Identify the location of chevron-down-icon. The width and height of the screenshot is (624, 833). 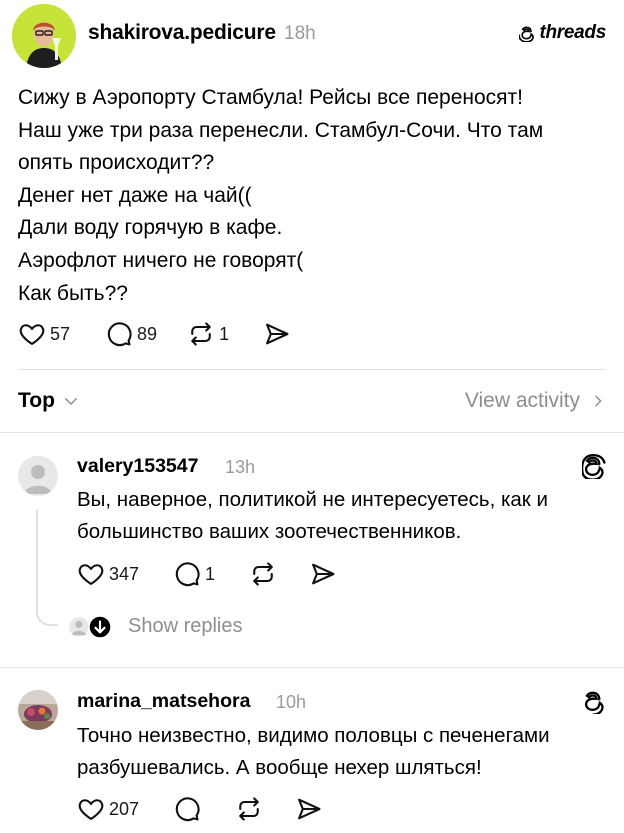
(71, 401).